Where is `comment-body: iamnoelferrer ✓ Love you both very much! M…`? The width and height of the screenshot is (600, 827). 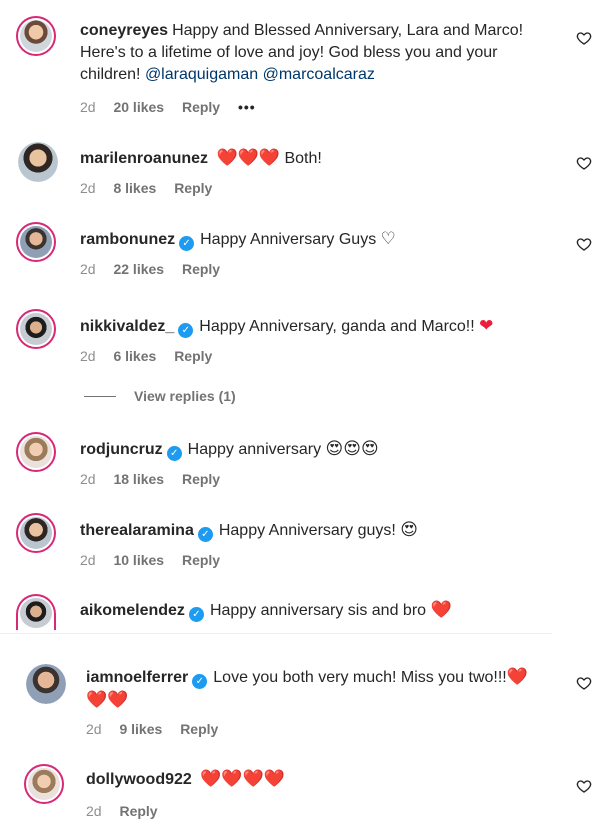 comment-body: iamnoelferrer ✓ Love you both very much! M… is located at coordinates (317, 689).